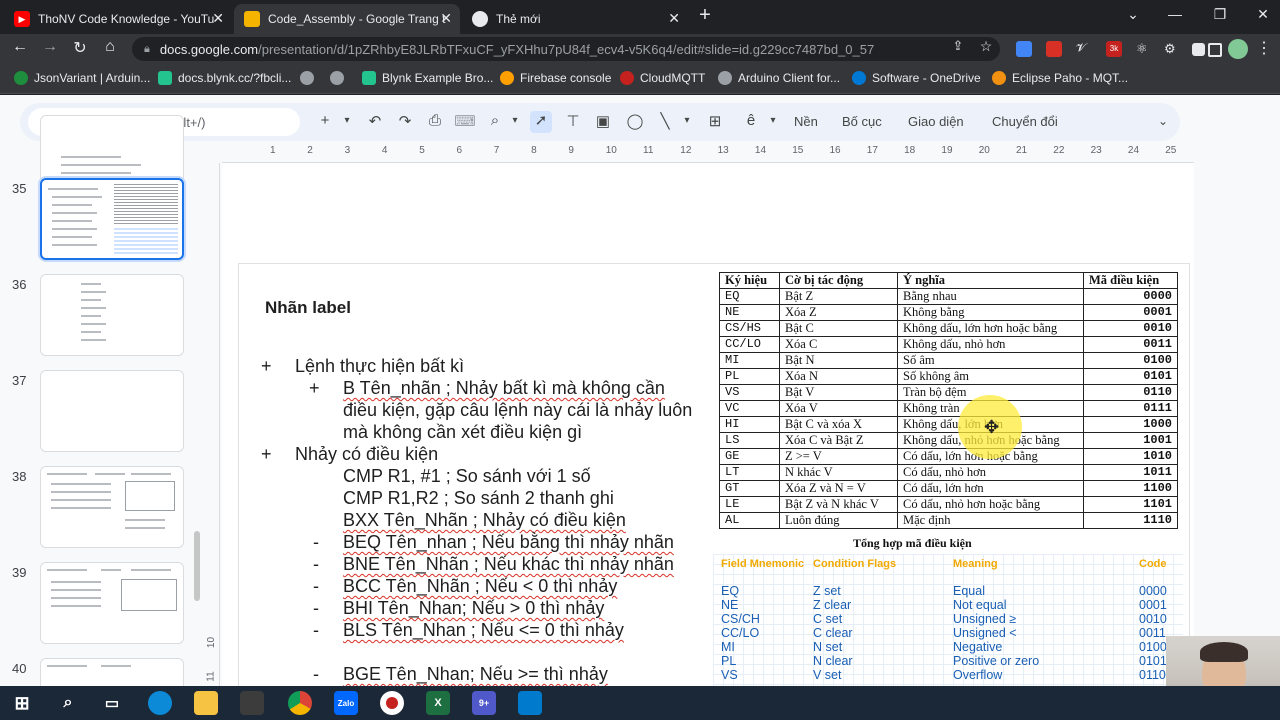  I want to click on ruler-number: 18, so click(910, 150).